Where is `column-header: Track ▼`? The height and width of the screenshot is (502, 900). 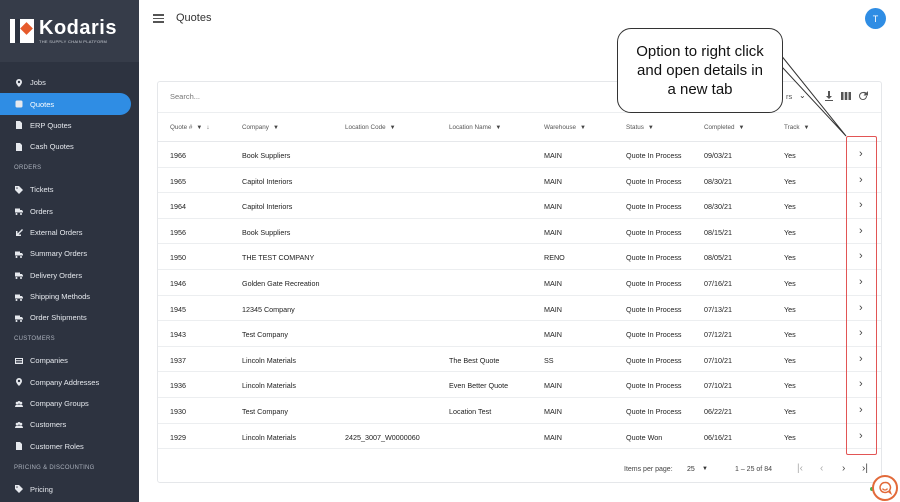
column-header: Track ▼ is located at coordinates (796, 127).